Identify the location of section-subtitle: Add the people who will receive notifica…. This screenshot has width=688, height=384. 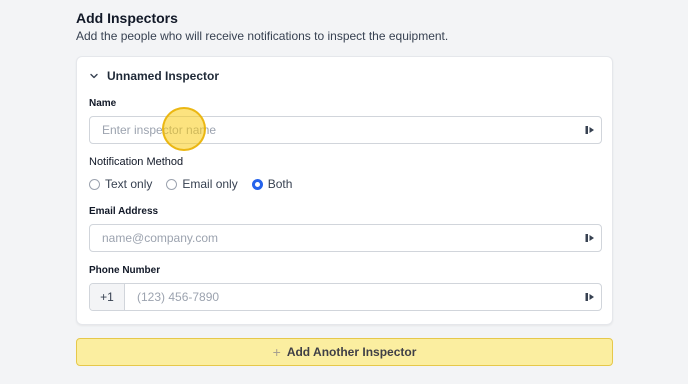
(262, 36).